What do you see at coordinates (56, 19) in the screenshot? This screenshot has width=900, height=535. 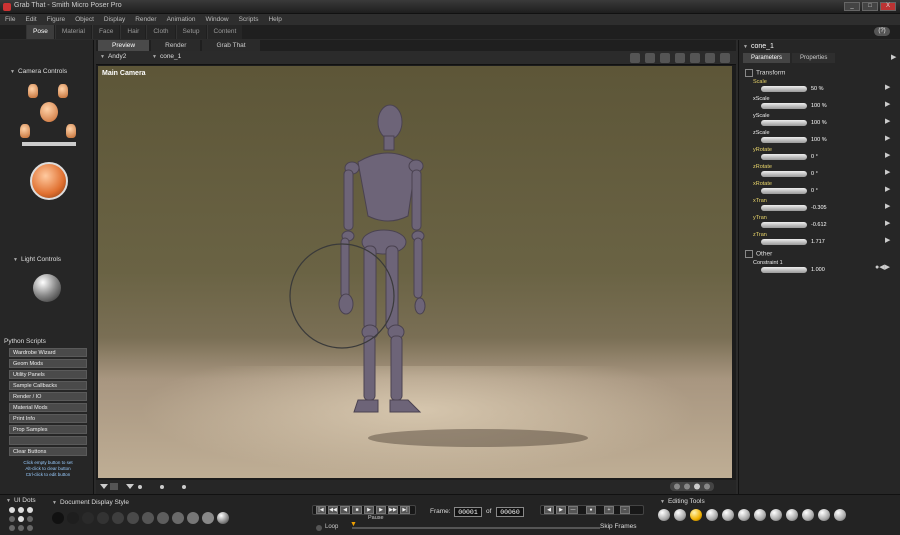 I see `menu-figure: Figure` at bounding box center [56, 19].